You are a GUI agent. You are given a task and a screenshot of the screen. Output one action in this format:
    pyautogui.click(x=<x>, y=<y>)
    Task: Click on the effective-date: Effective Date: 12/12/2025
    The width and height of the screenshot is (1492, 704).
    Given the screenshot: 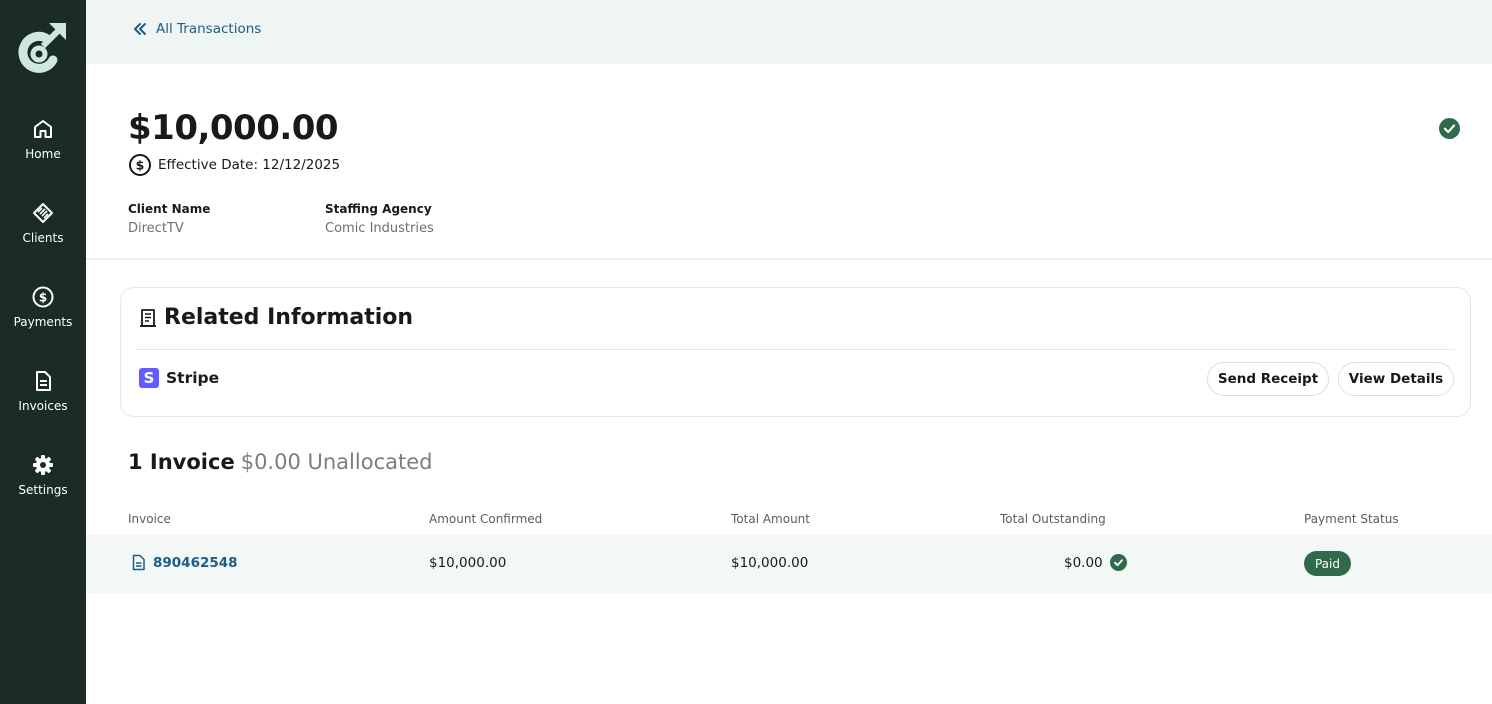 What is the action you would take?
    pyautogui.click(x=249, y=165)
    